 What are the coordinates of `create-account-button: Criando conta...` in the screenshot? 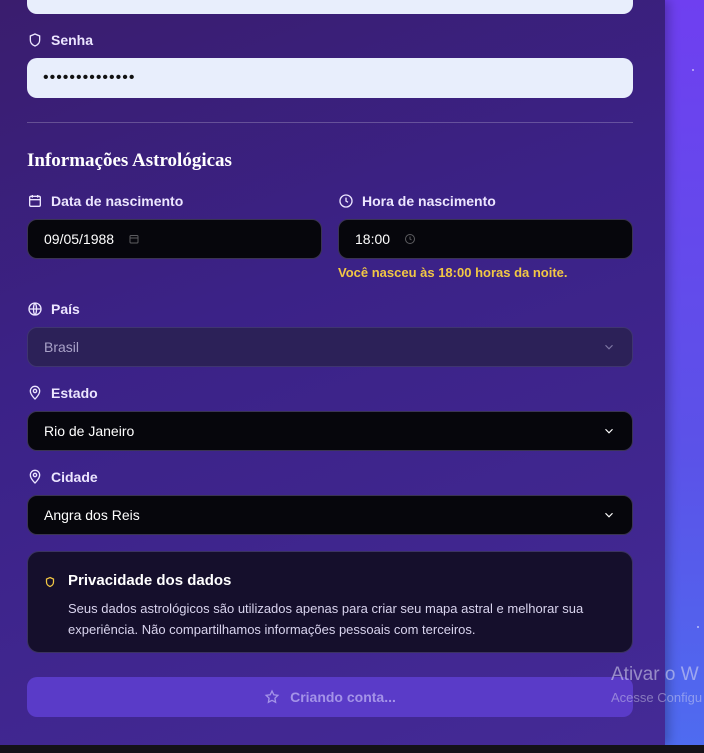 It's located at (330, 697).